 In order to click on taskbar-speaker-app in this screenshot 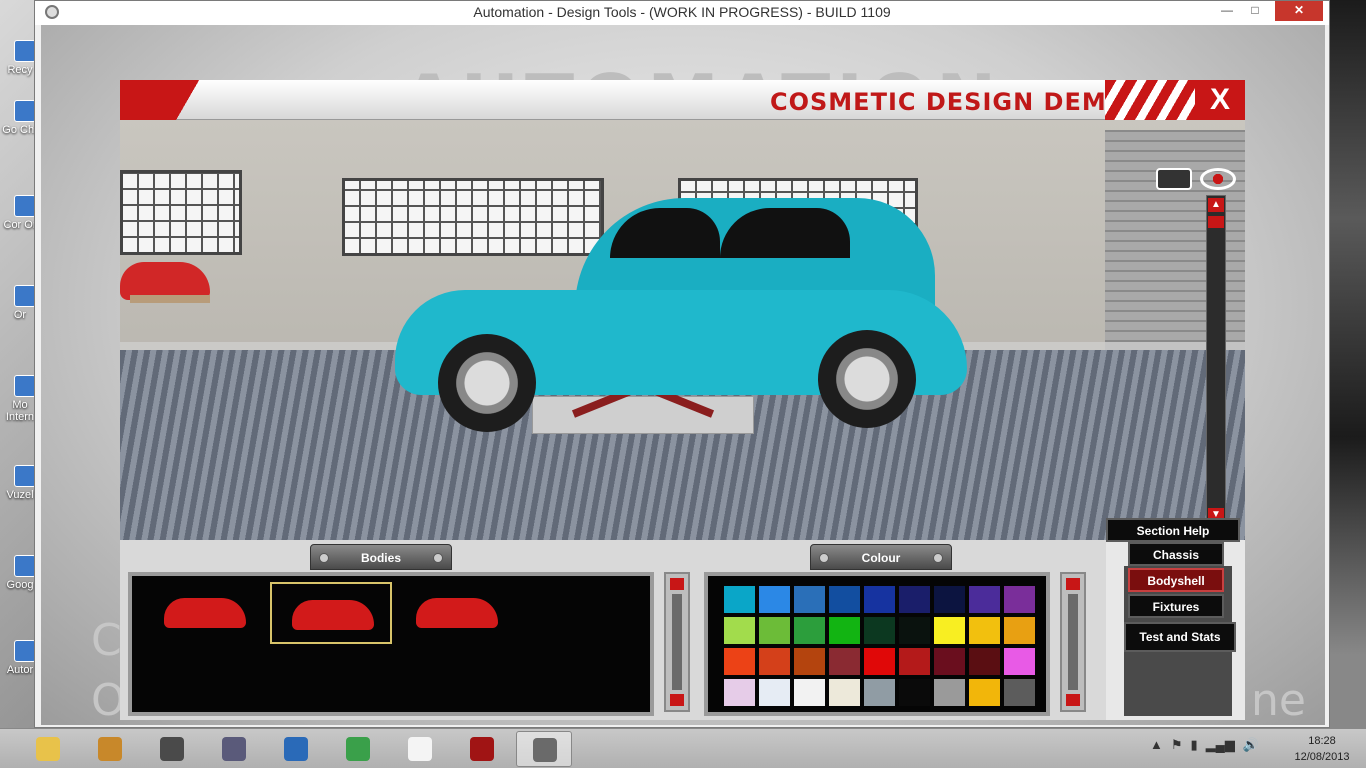, I will do `click(172, 749)`.